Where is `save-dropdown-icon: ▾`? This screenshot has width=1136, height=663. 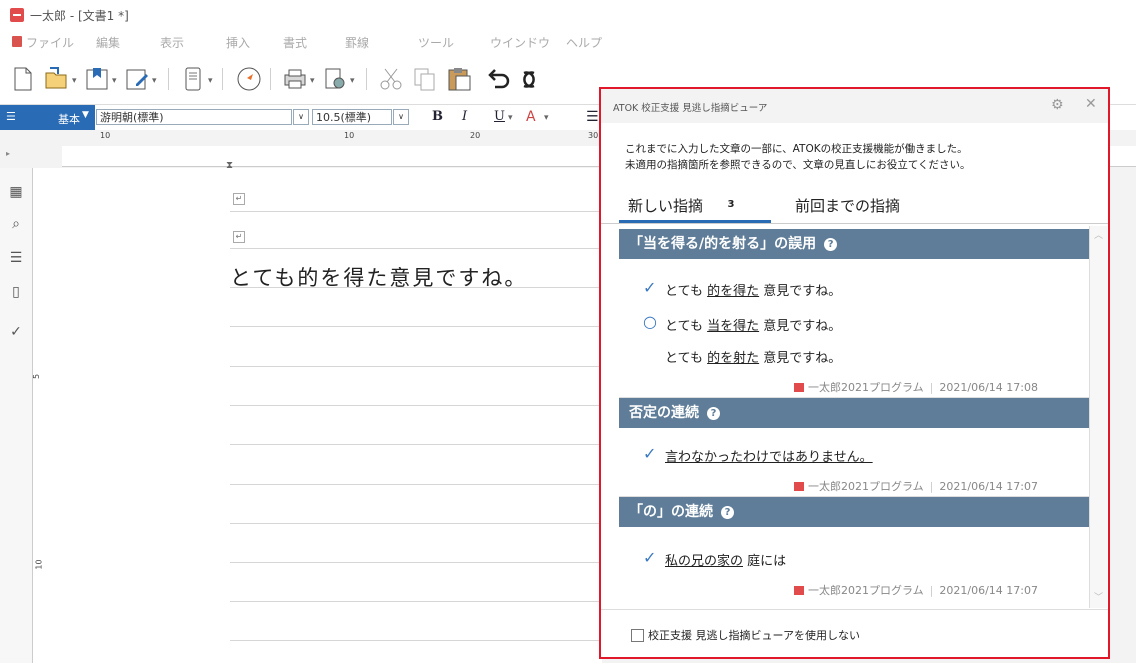
save-dropdown-icon: ▾ is located at coordinates (114, 81).